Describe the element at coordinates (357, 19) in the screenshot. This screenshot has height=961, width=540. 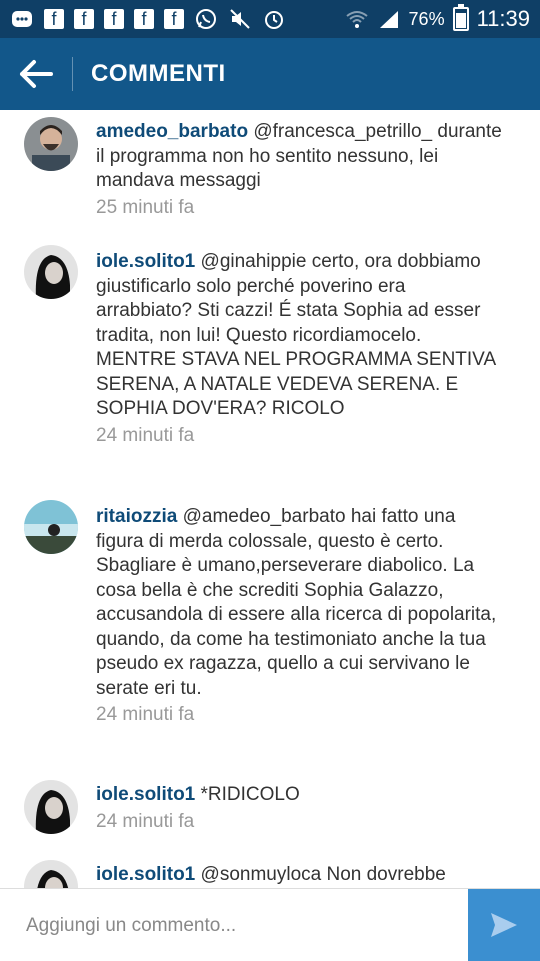
I see `wifi-icon` at that location.